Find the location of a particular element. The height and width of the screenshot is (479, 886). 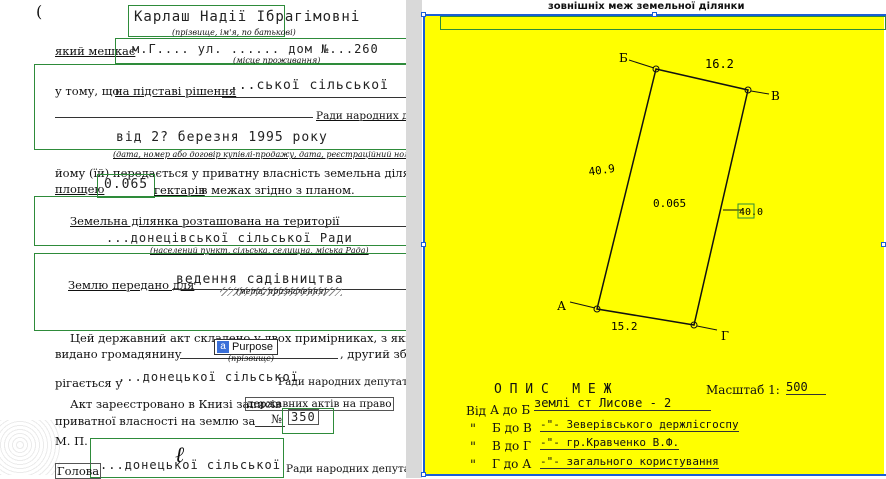

surname-caption: (прізвище) is located at coordinates (251, 358).